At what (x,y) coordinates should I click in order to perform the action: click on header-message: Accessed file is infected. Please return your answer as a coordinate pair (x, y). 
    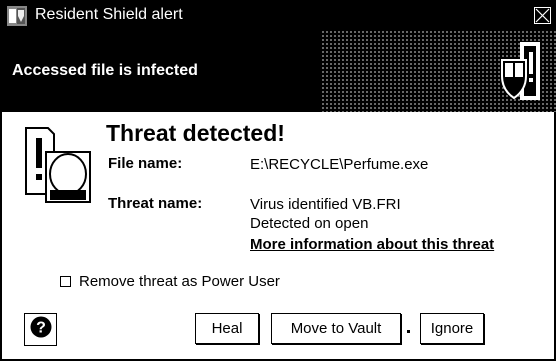
    Looking at the image, I should click on (105, 70).